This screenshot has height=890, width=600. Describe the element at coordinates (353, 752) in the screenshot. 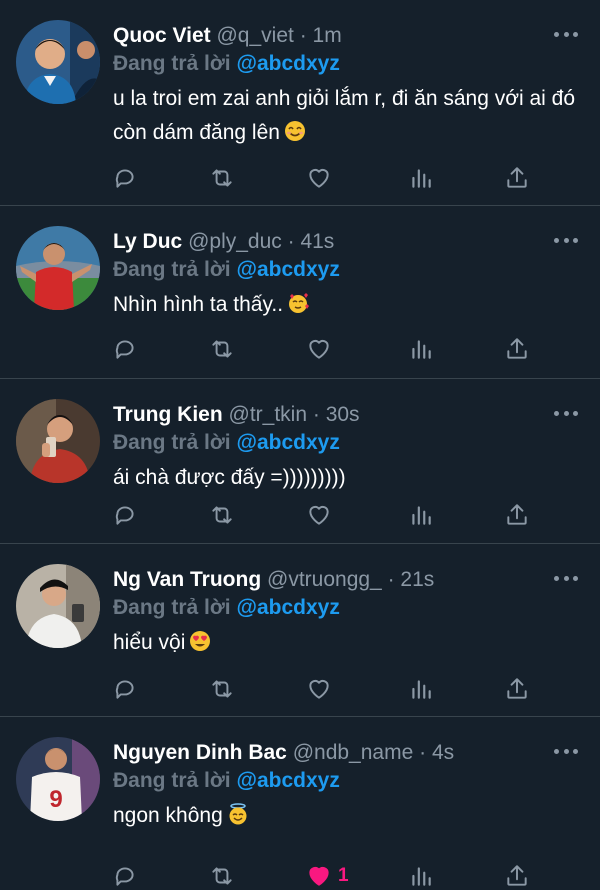

I see `user-handle: @ndb_name` at that location.